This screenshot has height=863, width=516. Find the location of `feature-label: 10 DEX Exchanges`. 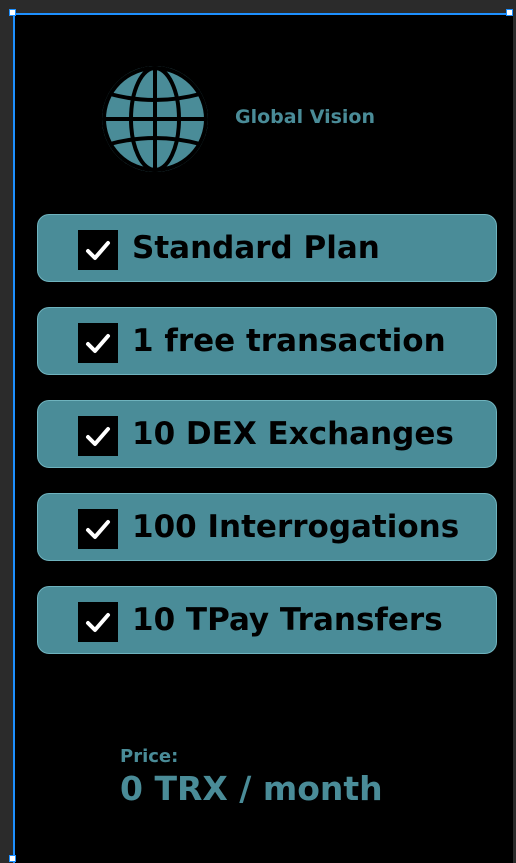

feature-label: 10 DEX Exchanges is located at coordinates (293, 434).